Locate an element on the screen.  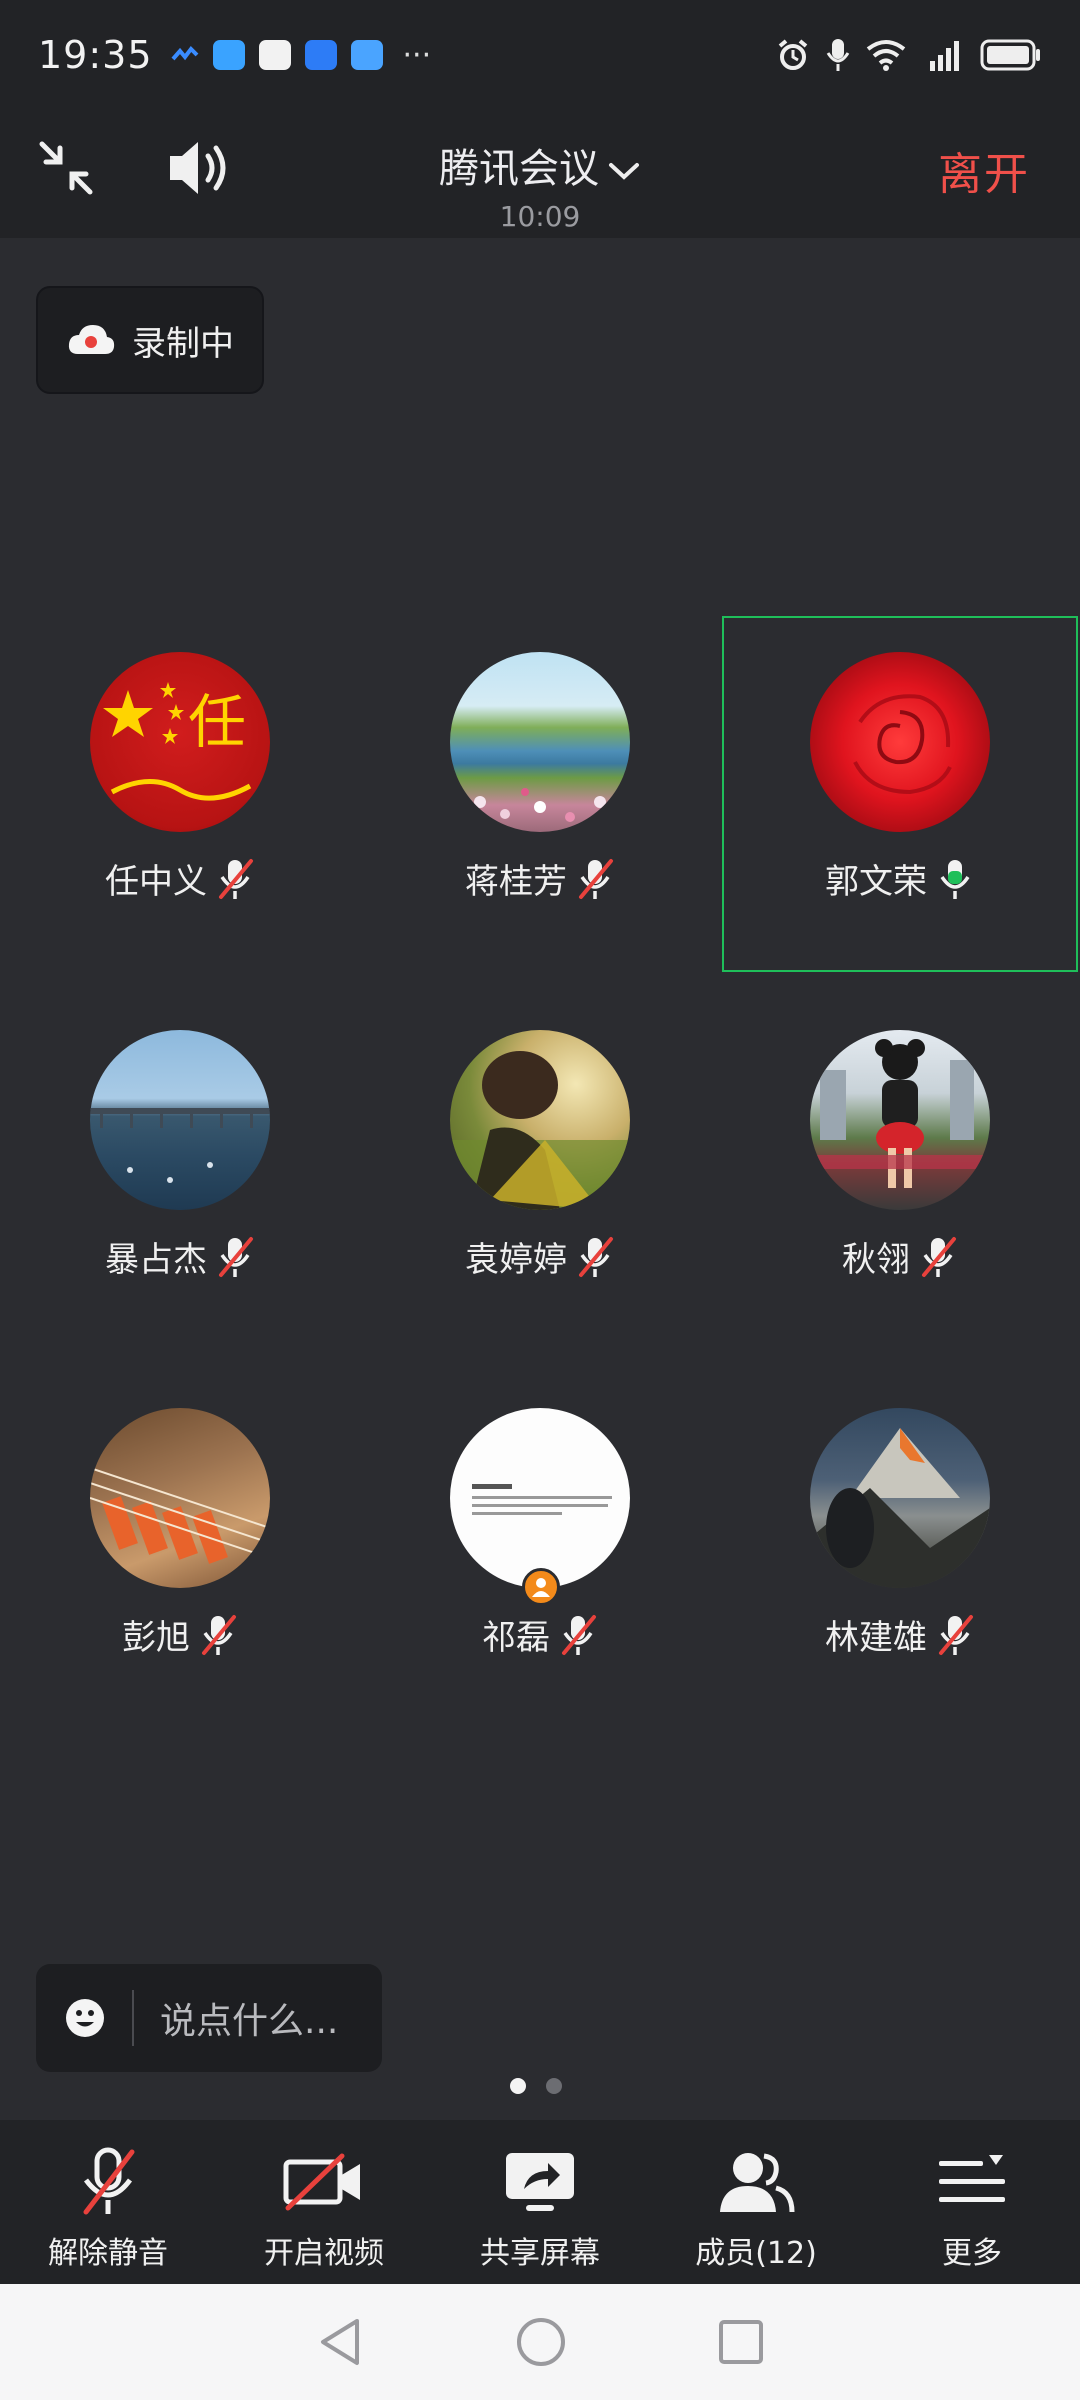
meeting-title-button: 腾讯会议 is located at coordinates (540, 165).